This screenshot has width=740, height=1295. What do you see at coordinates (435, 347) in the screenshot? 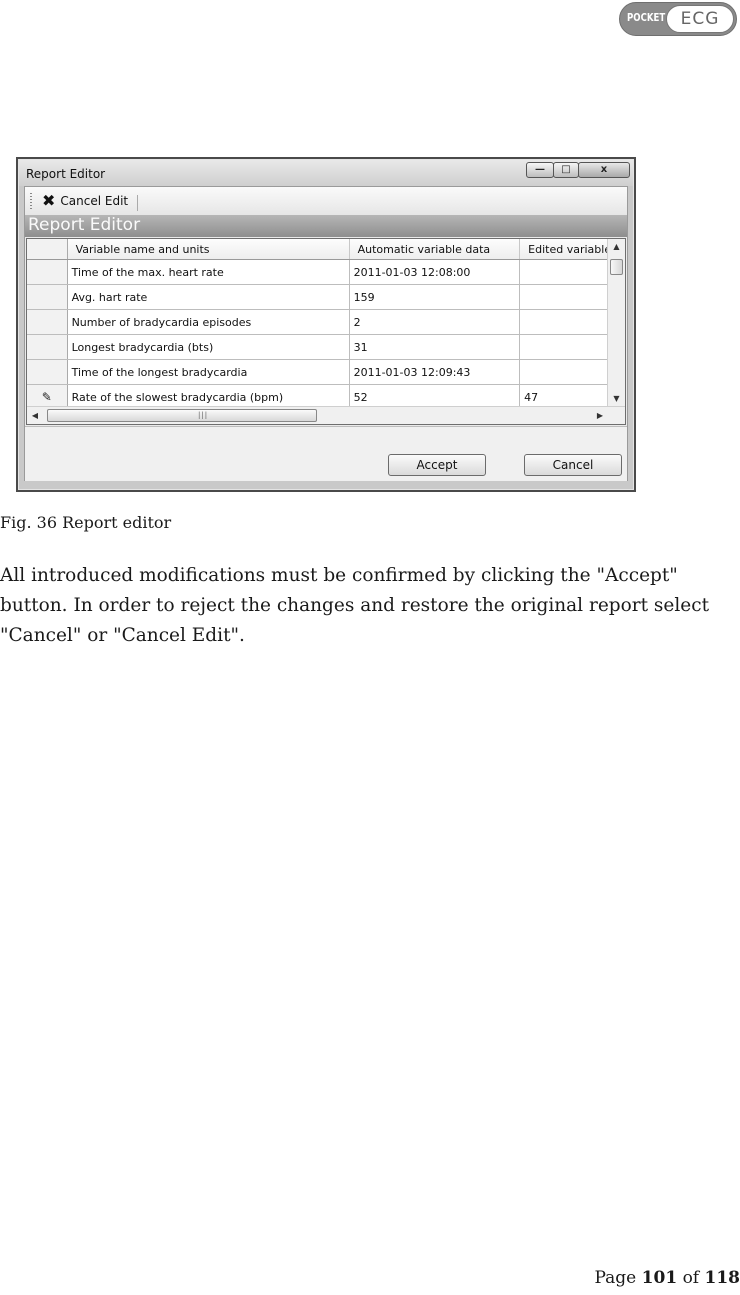
I see `automatic-data-cell: 31` at bounding box center [435, 347].